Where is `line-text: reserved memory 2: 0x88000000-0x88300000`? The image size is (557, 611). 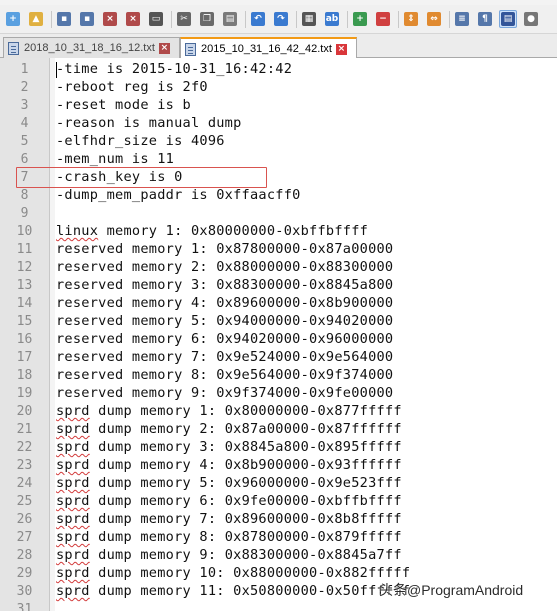
line-text: reserved memory 2: 0x88000000-0x88300000 is located at coordinates (225, 267).